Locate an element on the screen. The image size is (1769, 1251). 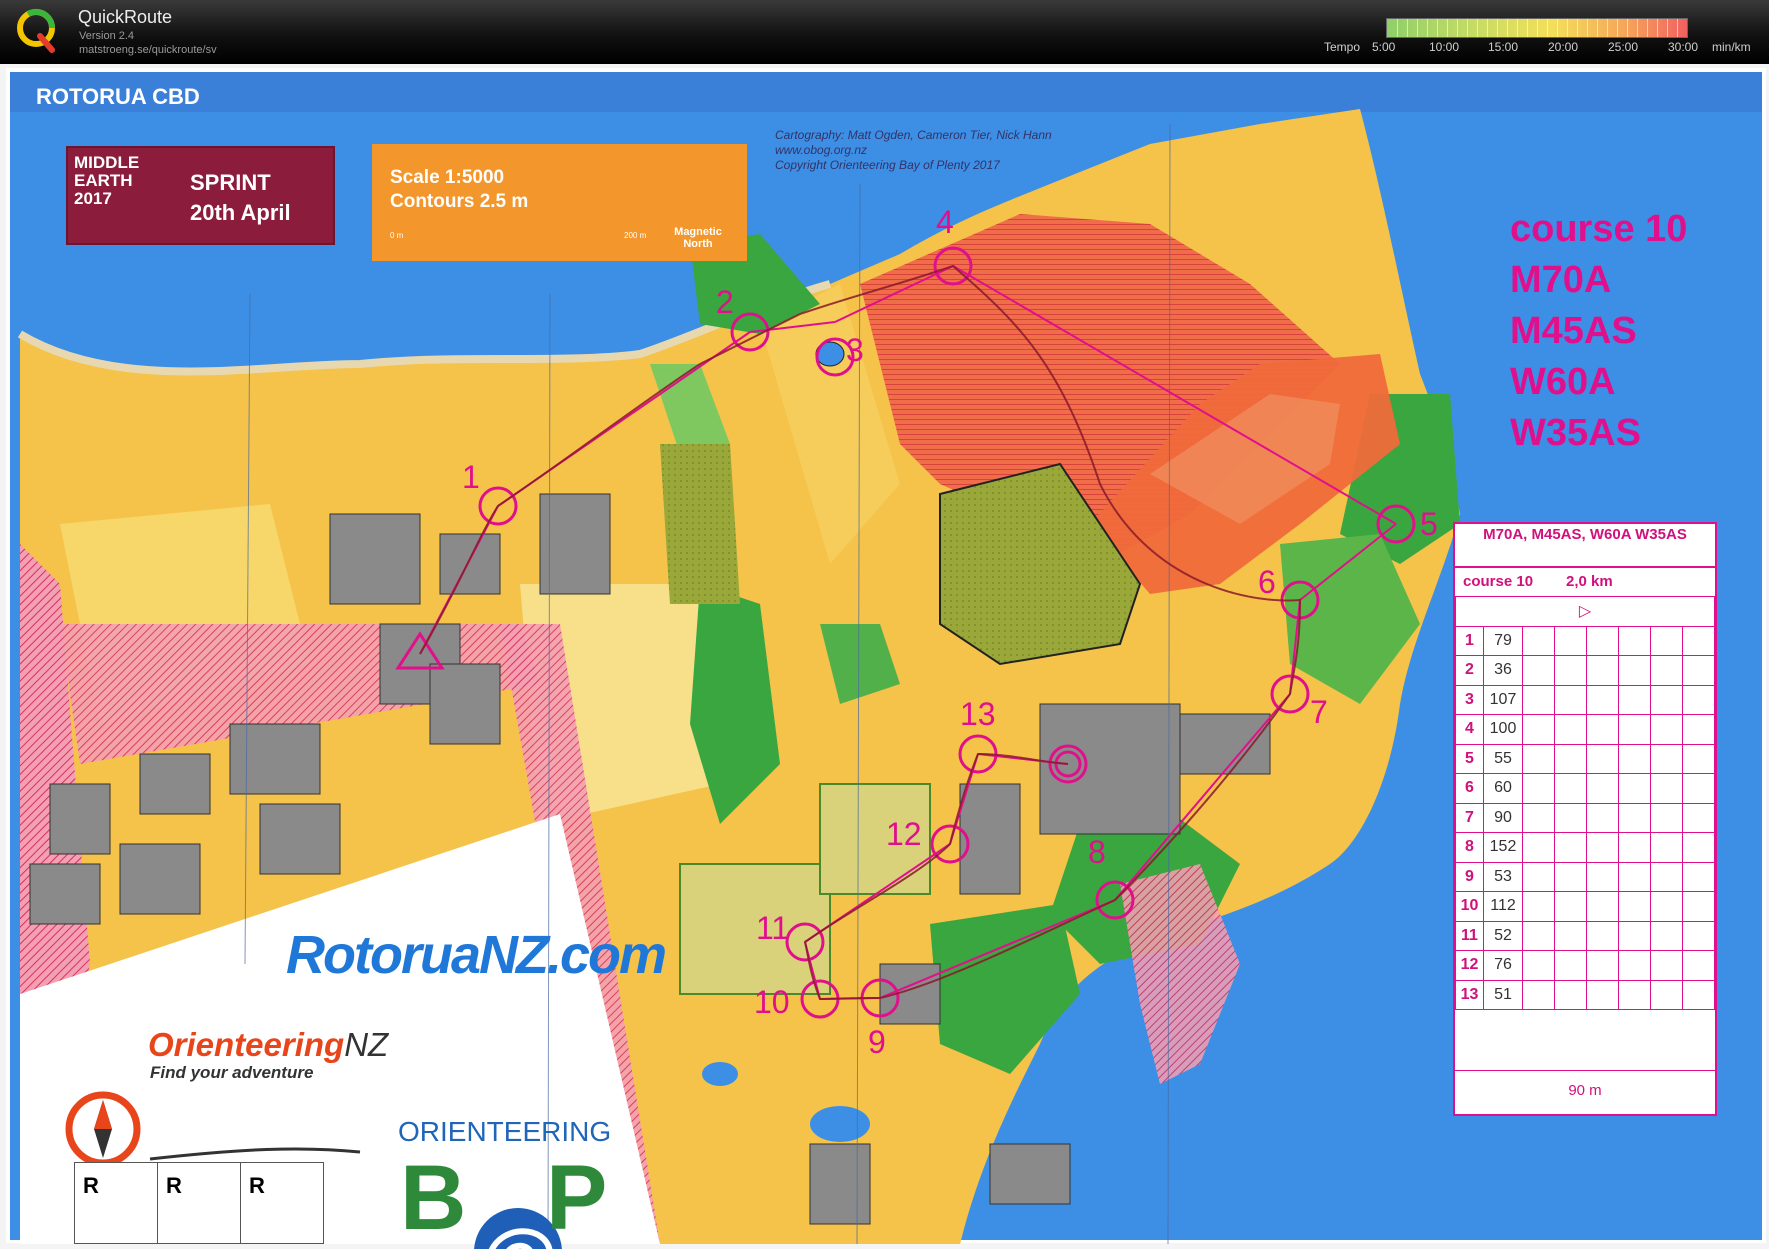
control-seq: 4 is located at coordinates (1469, 729).